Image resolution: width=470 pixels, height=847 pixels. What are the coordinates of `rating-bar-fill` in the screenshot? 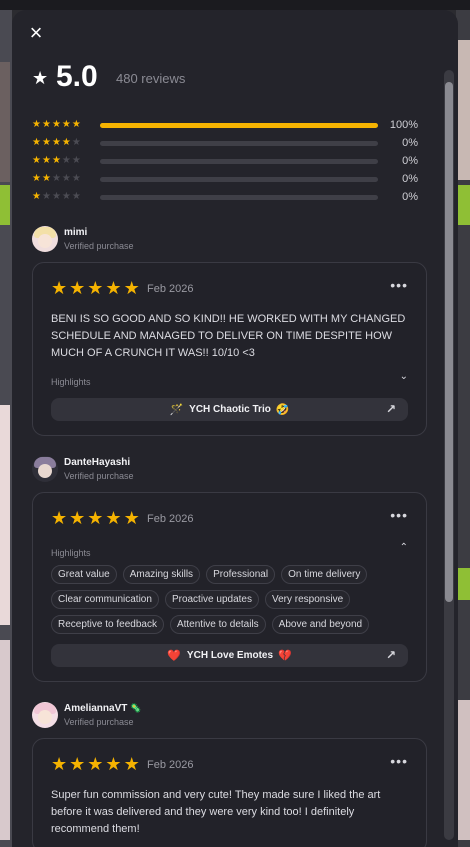 It's located at (239, 125).